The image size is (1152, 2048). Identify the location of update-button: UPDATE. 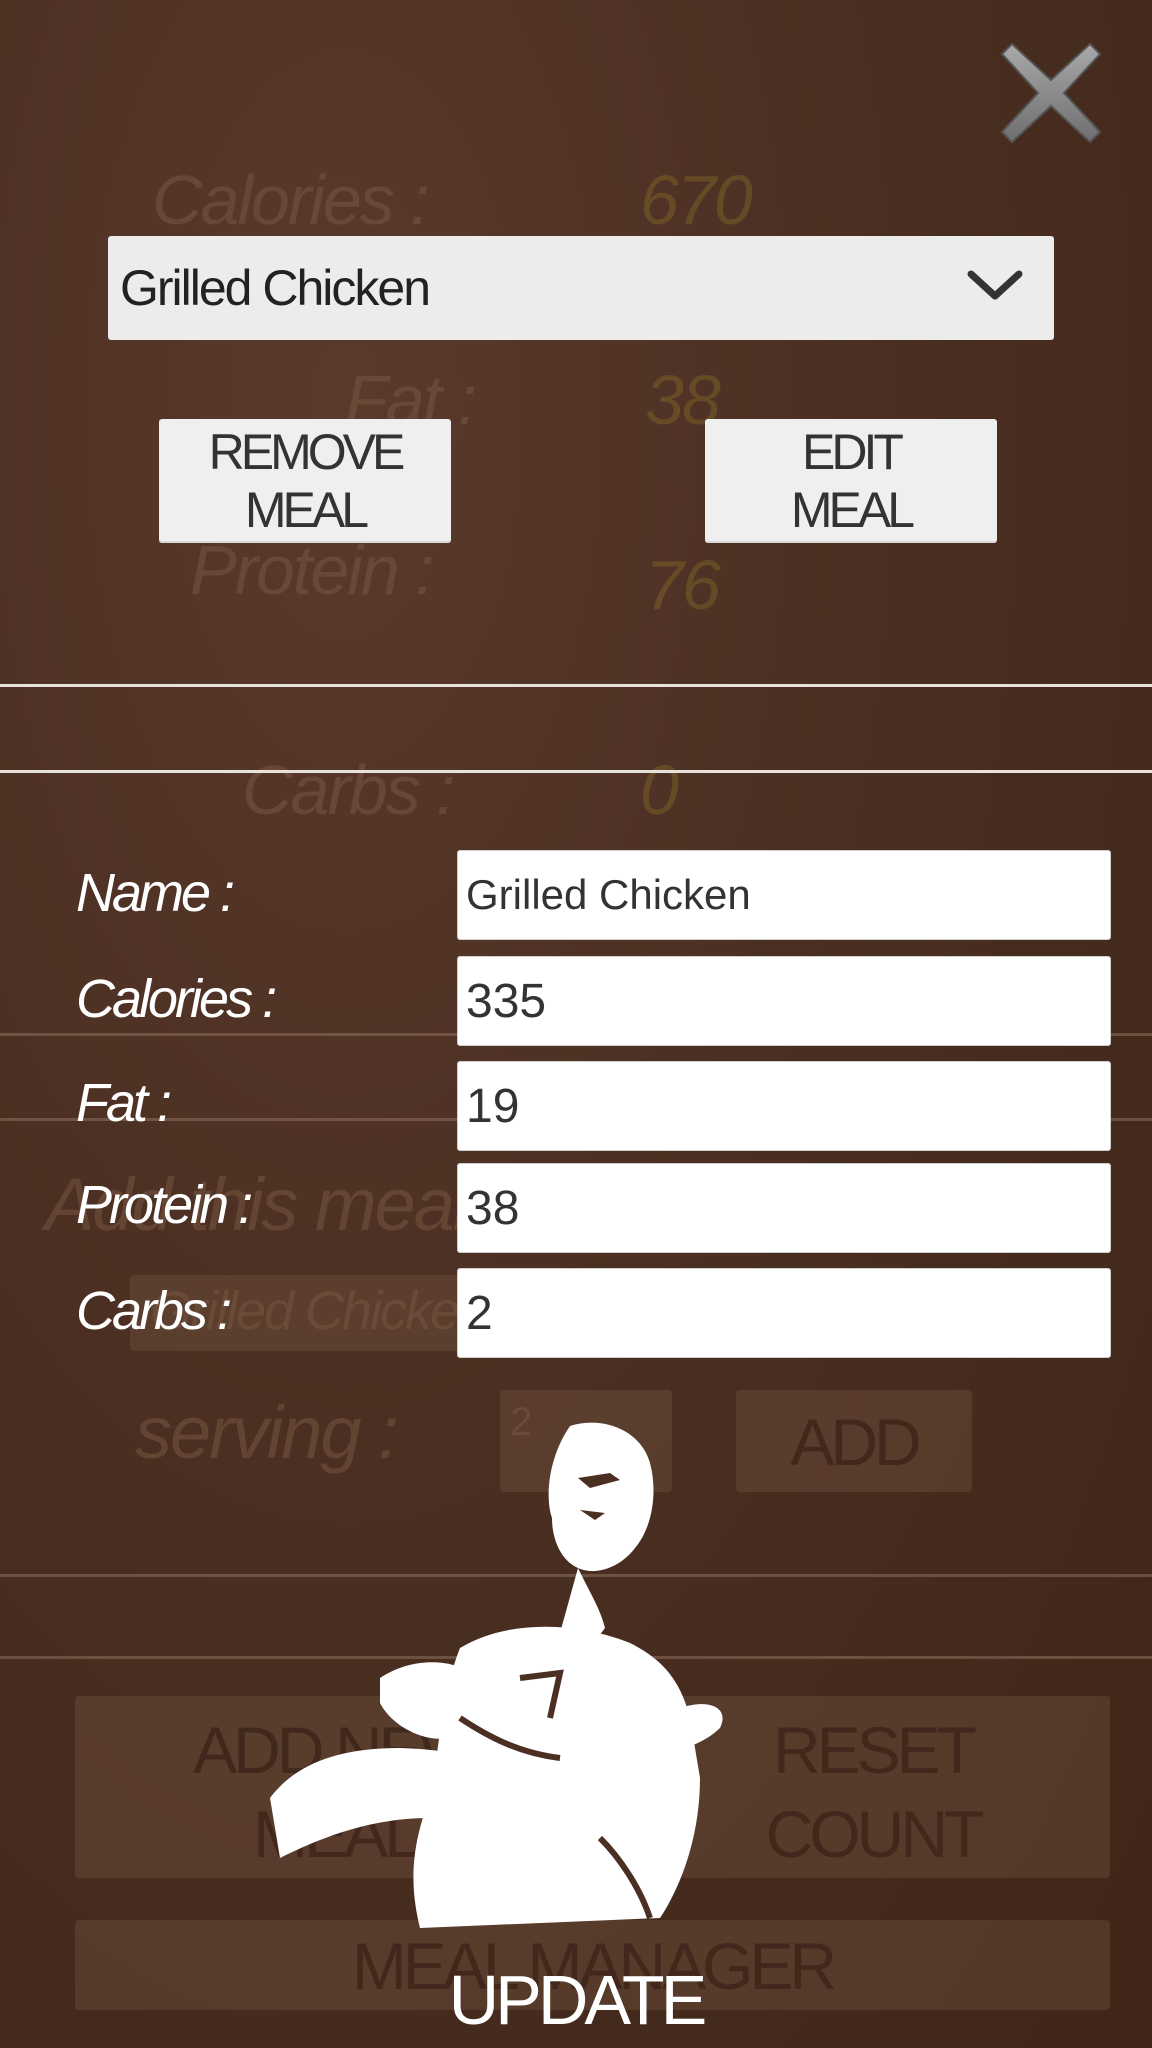
(576, 2000).